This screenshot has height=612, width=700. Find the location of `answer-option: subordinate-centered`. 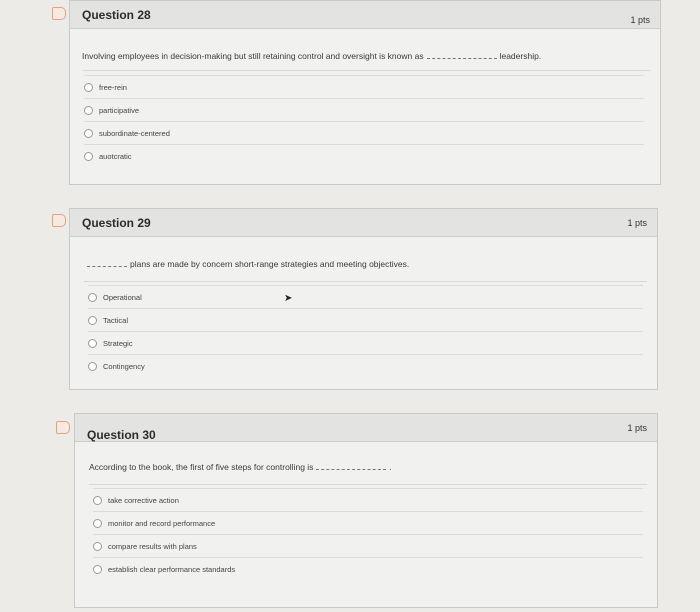

answer-option: subordinate-centered is located at coordinates (364, 132).